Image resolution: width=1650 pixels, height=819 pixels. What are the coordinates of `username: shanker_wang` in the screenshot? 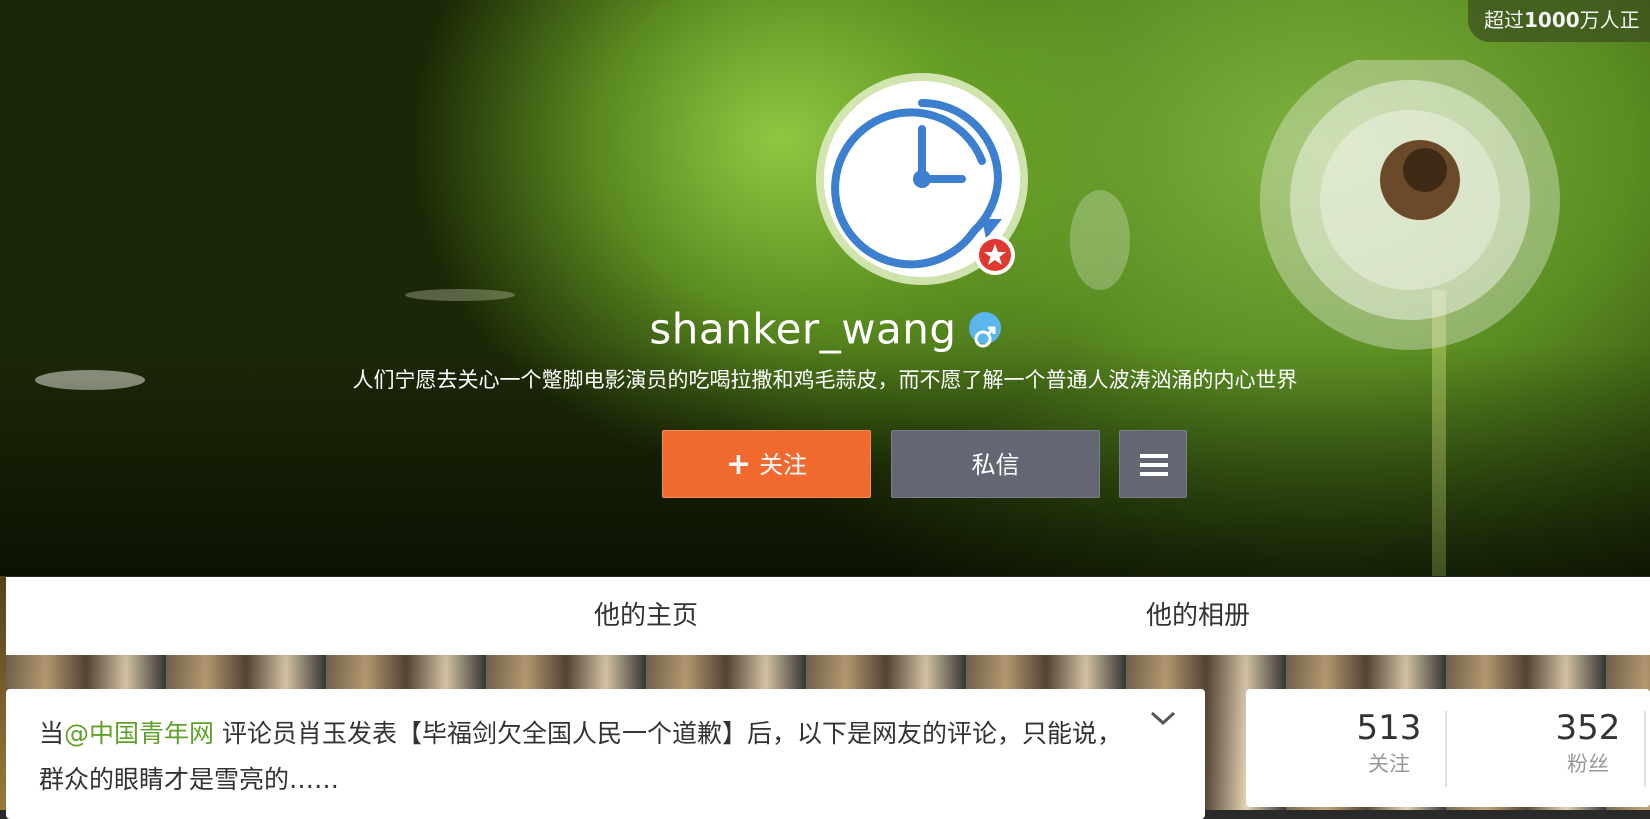 It's located at (803, 329).